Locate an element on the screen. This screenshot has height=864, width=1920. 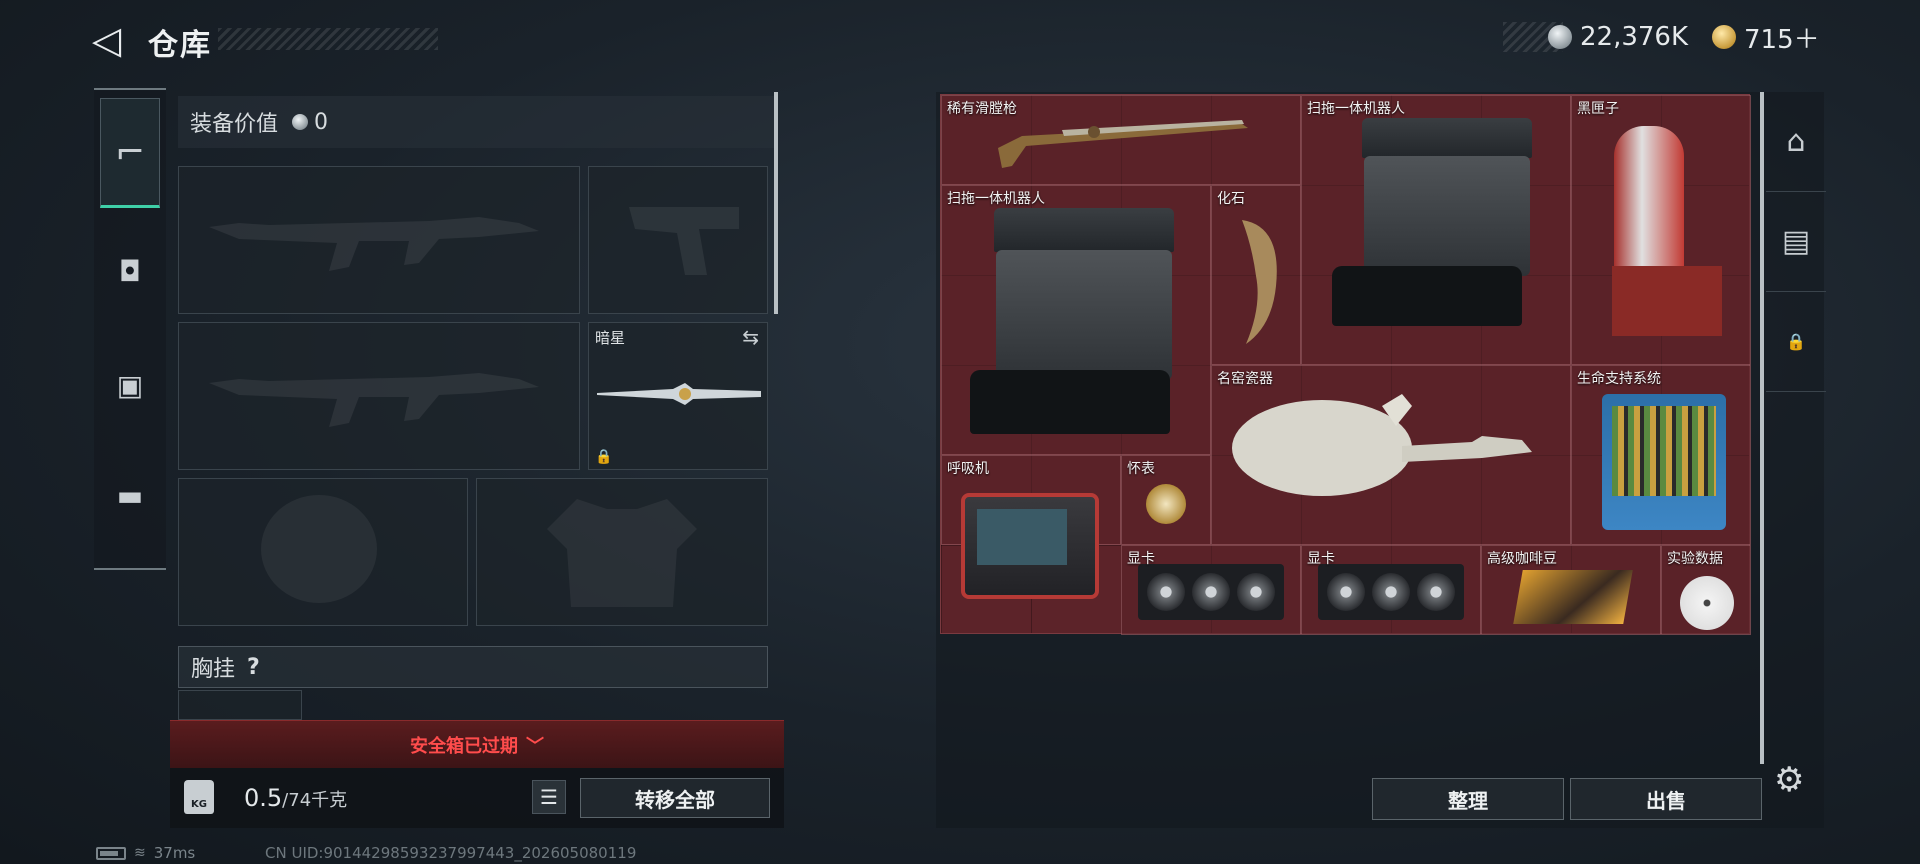
item-label: 化石 is located at coordinates (1231, 199).